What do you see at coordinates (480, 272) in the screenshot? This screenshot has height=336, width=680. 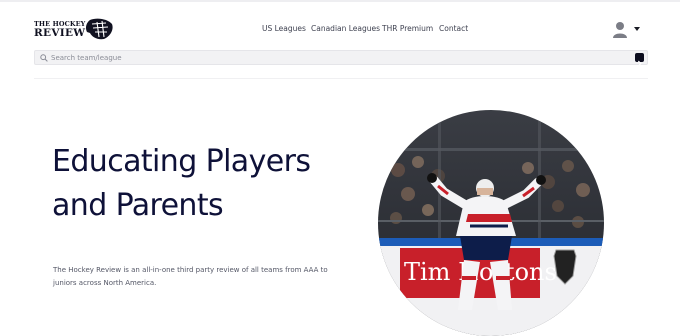 I see `sponsor-text: Tim Hortons` at bounding box center [480, 272].